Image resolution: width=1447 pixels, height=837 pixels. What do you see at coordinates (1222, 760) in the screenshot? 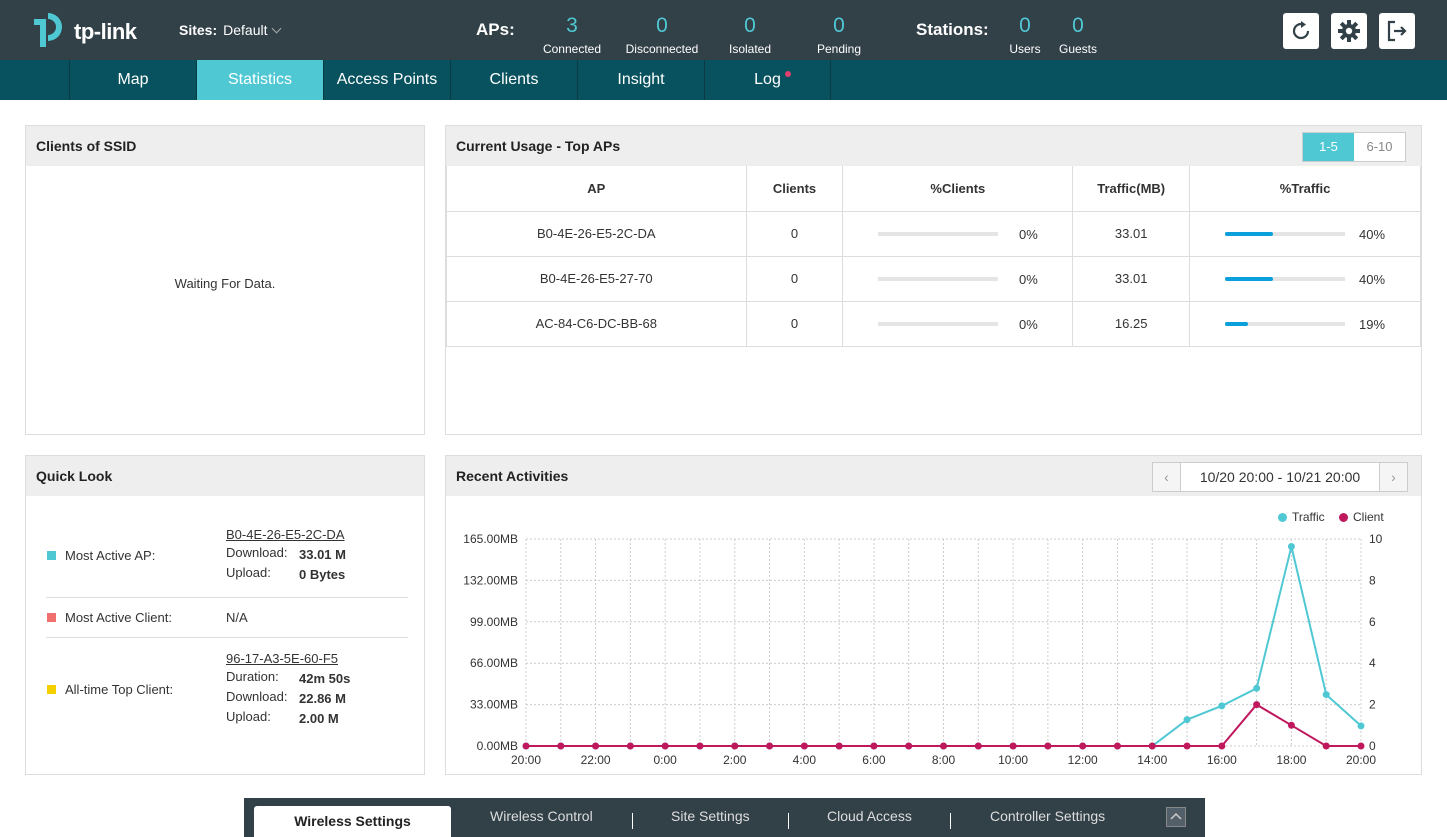
I see `x-tick-label: 16:00` at bounding box center [1222, 760].